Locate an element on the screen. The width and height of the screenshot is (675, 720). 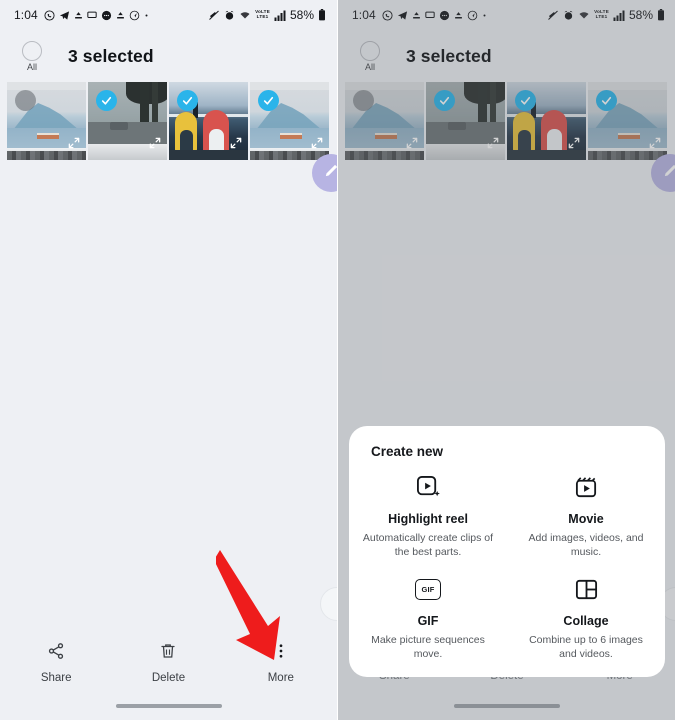
movie-option: Movie Add images, videos, and music. is located at coordinates (586, 516).